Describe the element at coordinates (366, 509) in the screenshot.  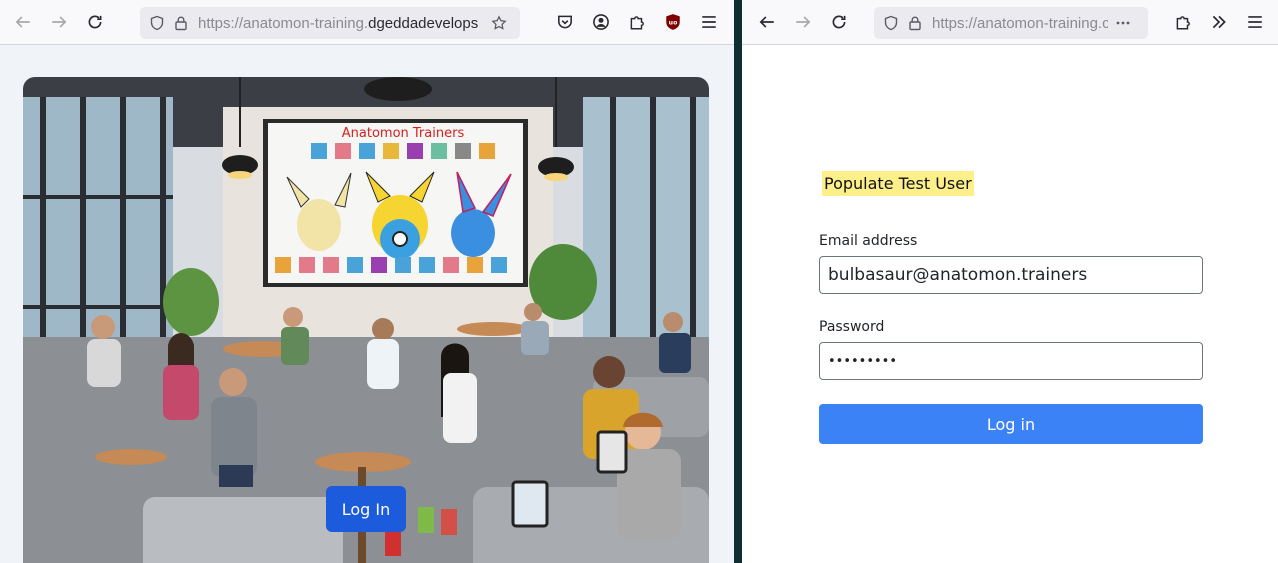
I see `hero-login-button: Log In` at that location.